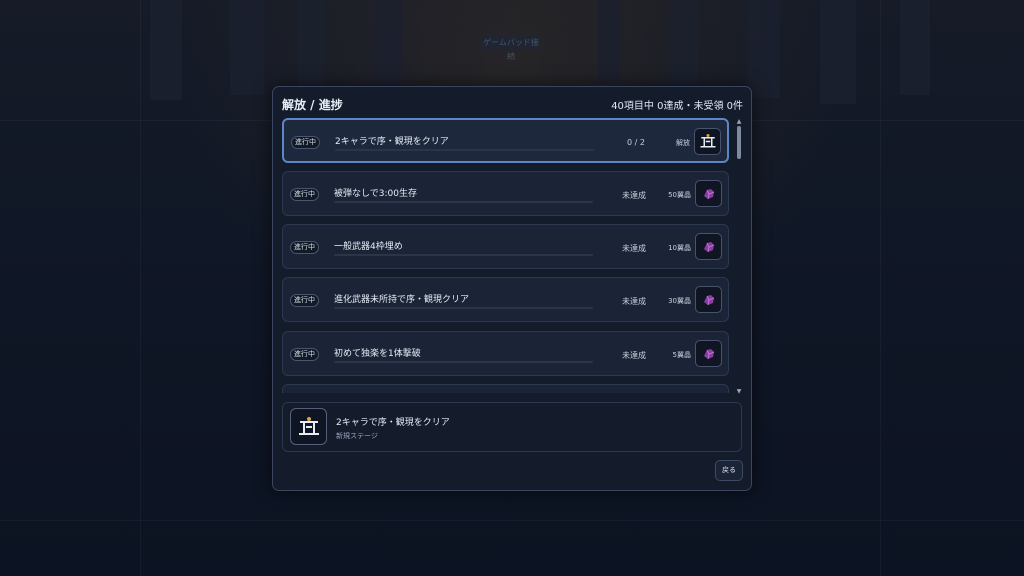 The height and width of the screenshot is (576, 1024). I want to click on gamepad-connected-label: ゲームパッド接続, so click(511, 48).